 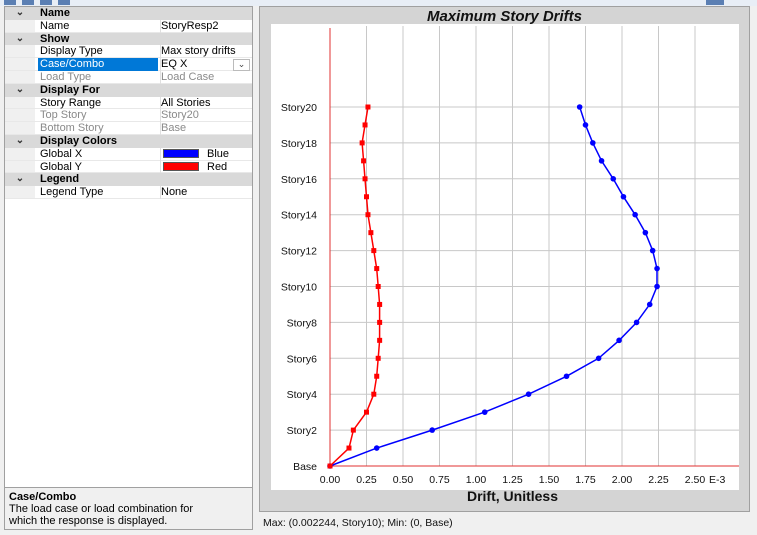 What do you see at coordinates (549, 480) in the screenshot?
I see `x-tick-label: 1.50` at bounding box center [549, 480].